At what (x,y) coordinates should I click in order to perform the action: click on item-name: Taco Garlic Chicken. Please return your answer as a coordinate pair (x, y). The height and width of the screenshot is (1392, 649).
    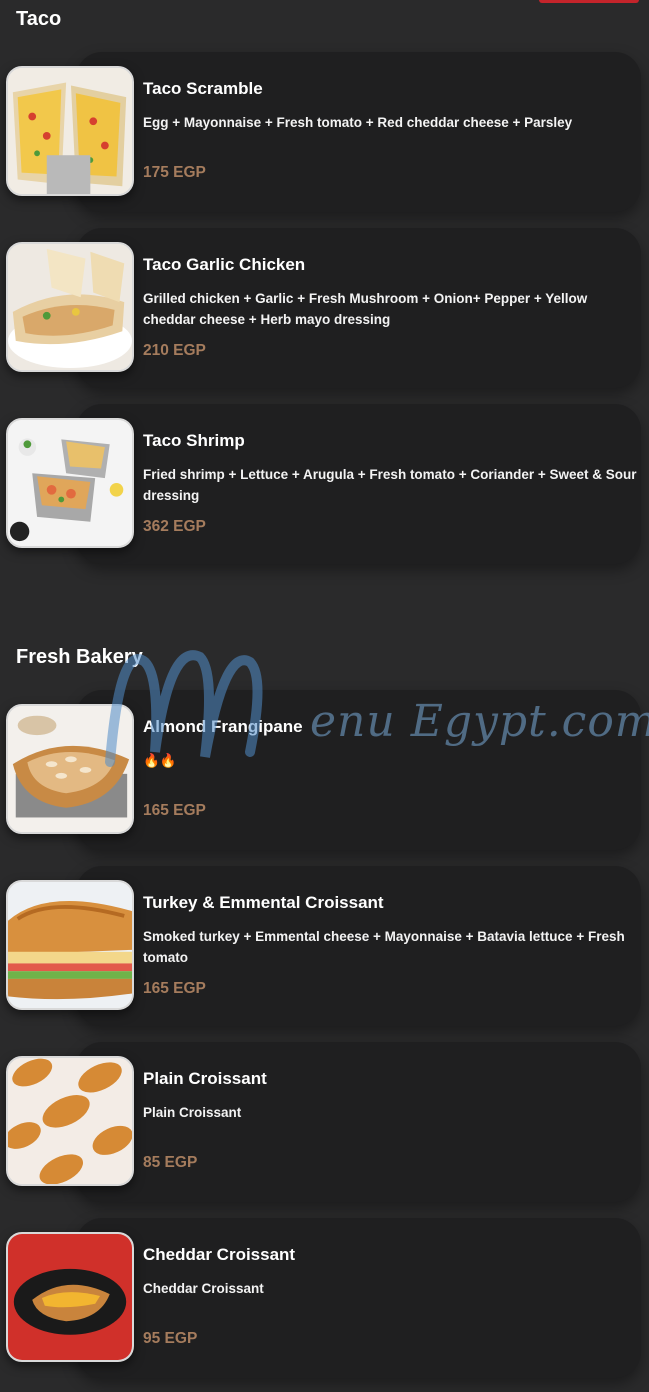
    Looking at the image, I should click on (224, 264).